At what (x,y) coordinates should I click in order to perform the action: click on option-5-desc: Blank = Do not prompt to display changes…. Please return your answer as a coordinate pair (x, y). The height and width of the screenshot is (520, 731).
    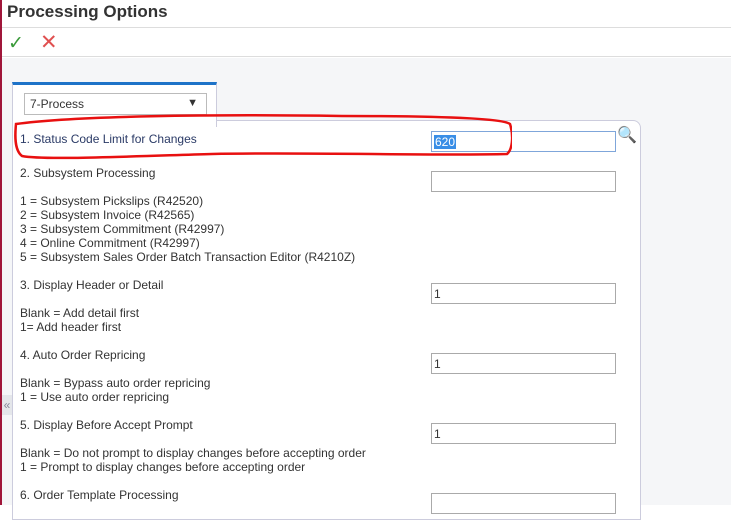
    Looking at the image, I should click on (193, 453).